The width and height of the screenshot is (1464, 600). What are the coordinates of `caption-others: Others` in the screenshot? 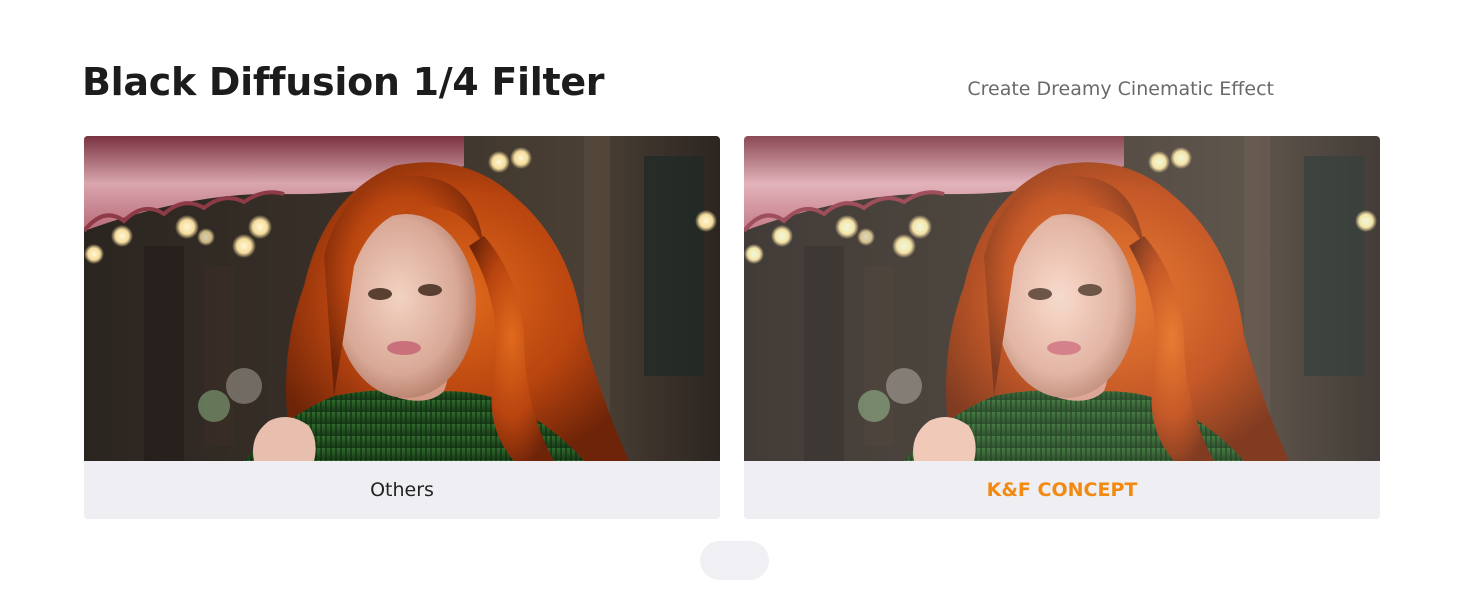 It's located at (402, 490).